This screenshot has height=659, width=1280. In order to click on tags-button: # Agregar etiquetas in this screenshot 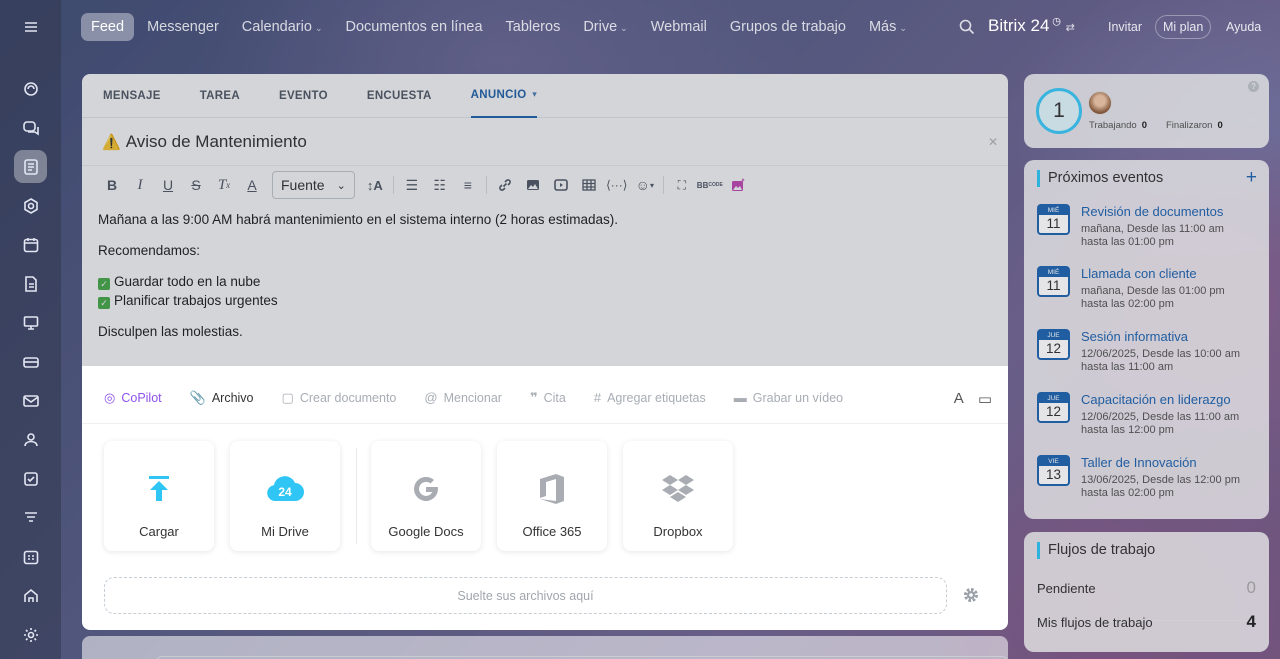, I will do `click(650, 397)`.